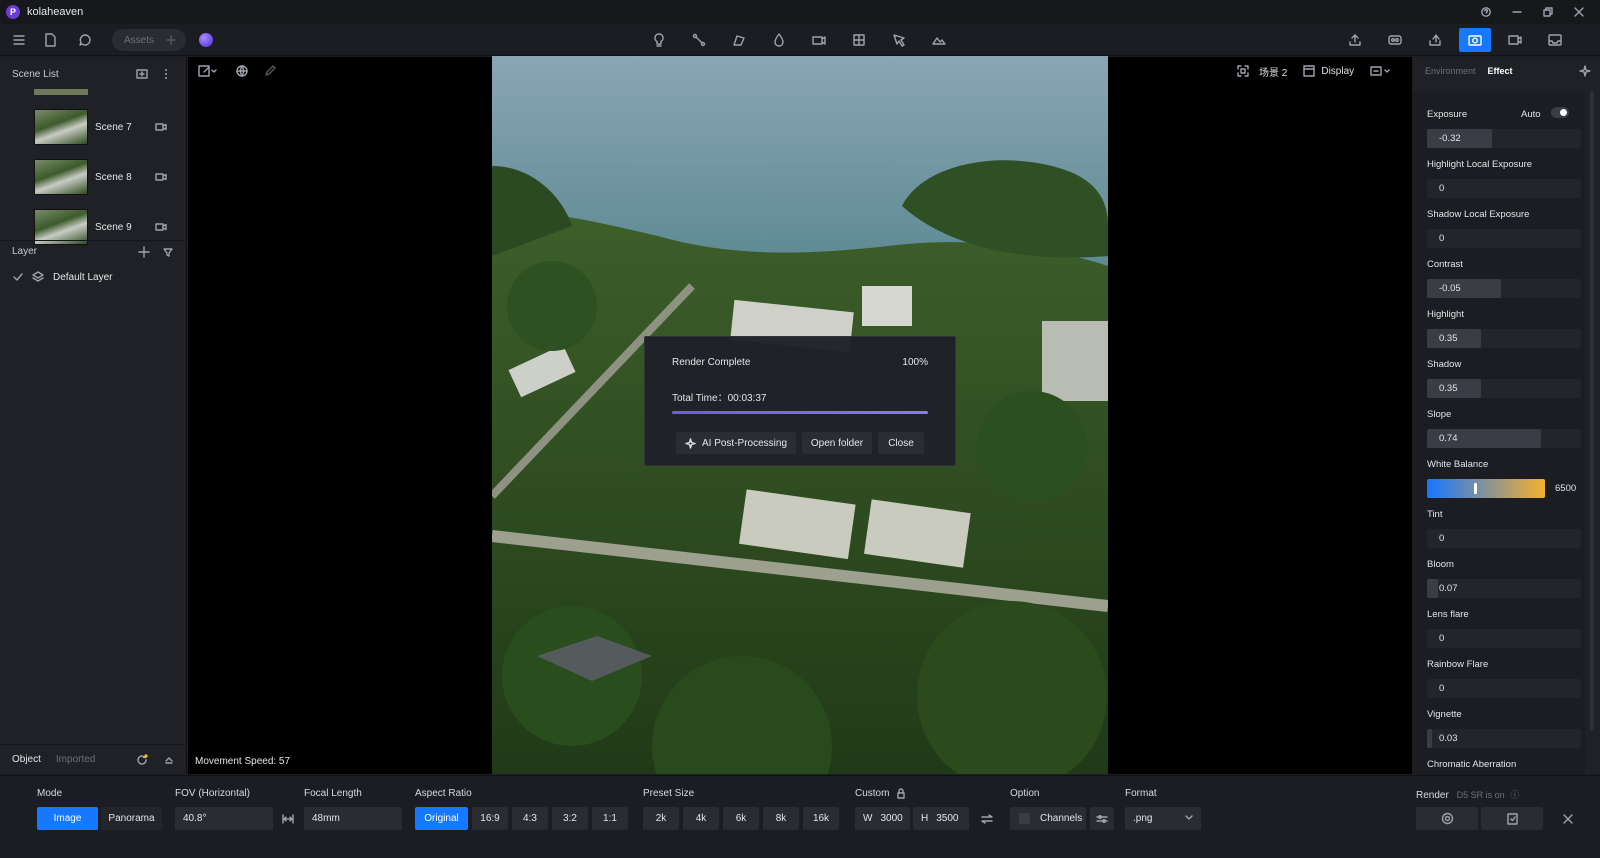 This screenshot has width=1600, height=858. Describe the element at coordinates (1512, 818) in the screenshot. I see `render-queue-icon` at that location.